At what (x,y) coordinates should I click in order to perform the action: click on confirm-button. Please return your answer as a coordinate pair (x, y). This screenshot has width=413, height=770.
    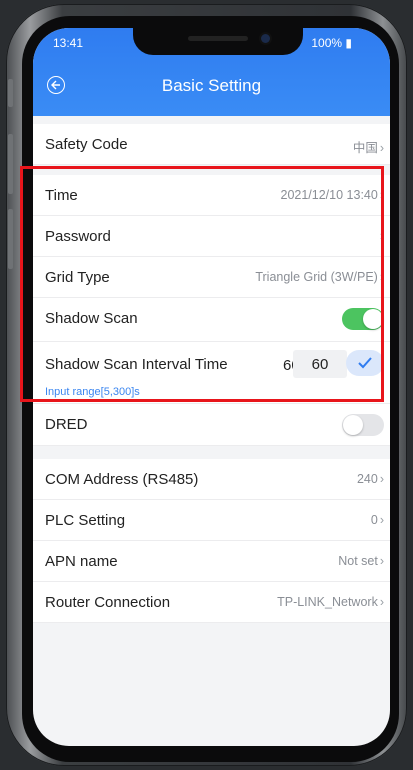
    Looking at the image, I should click on (365, 363).